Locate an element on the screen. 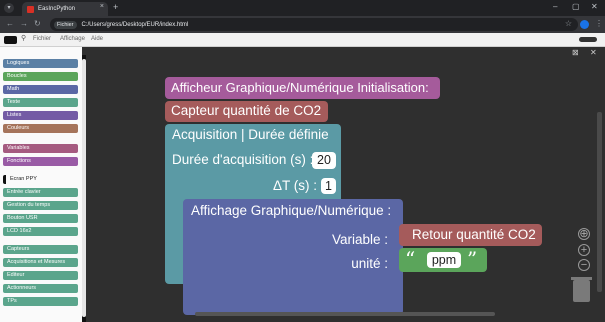 This screenshot has height=322, width=605. profile-avatar is located at coordinates (584, 24).